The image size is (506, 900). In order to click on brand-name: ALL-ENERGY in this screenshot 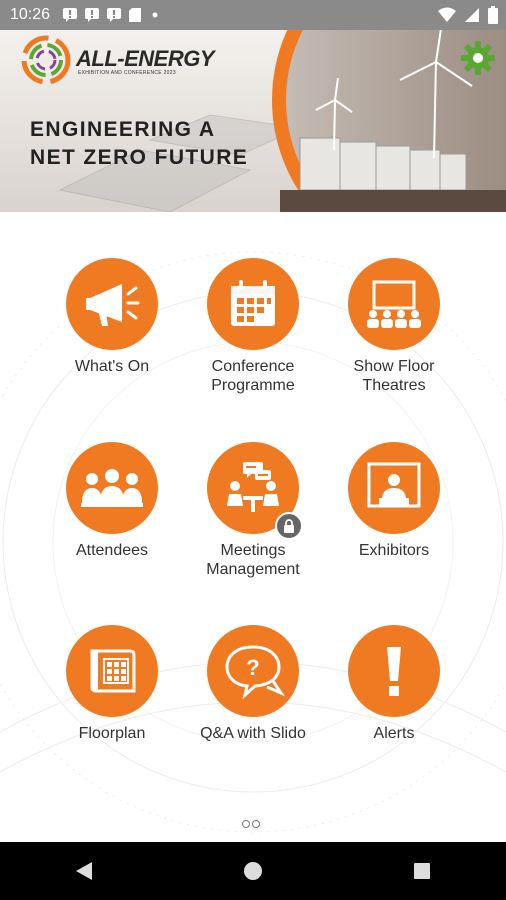, I will do `click(145, 58)`.